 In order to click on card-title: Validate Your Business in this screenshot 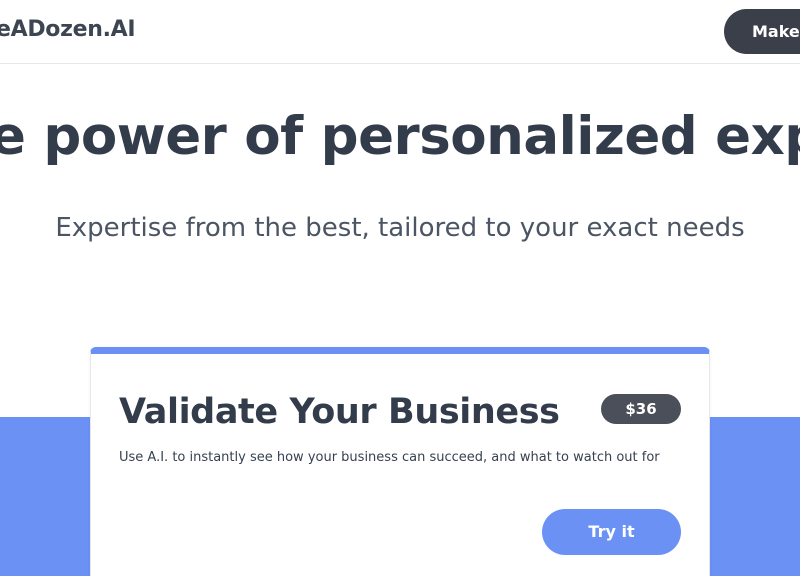, I will do `click(339, 412)`.